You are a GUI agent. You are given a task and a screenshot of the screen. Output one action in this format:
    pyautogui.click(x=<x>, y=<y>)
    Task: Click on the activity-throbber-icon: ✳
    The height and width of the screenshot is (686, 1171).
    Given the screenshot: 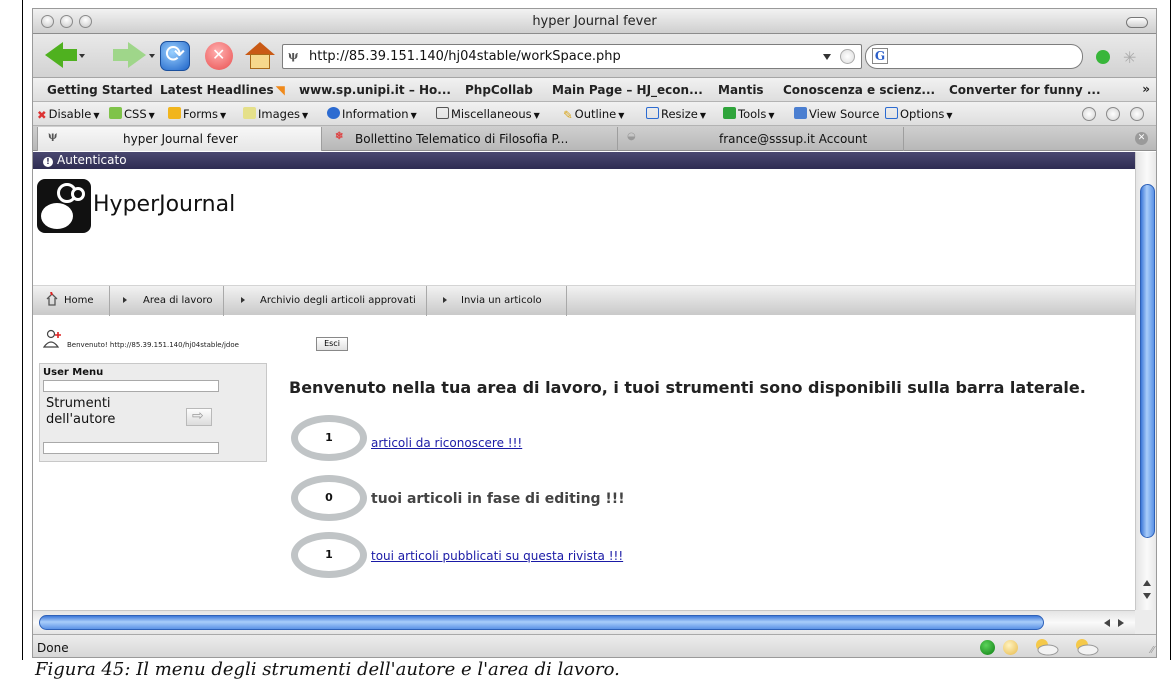 What is the action you would take?
    pyautogui.click(x=1130, y=57)
    